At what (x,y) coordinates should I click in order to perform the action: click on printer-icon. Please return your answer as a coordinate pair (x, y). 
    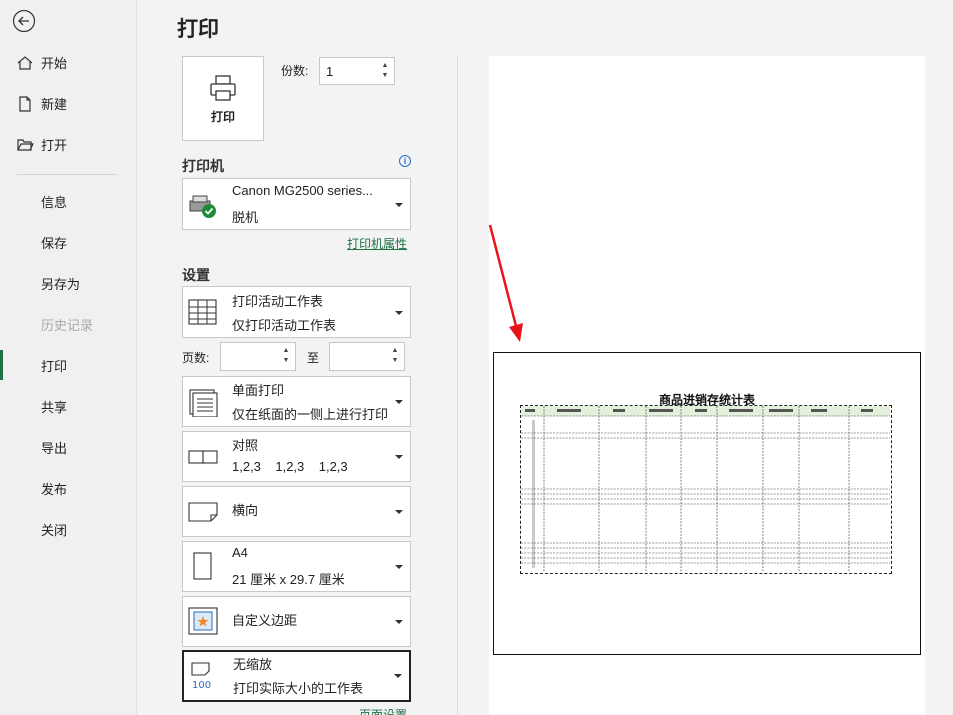
    Looking at the image, I should click on (223, 88).